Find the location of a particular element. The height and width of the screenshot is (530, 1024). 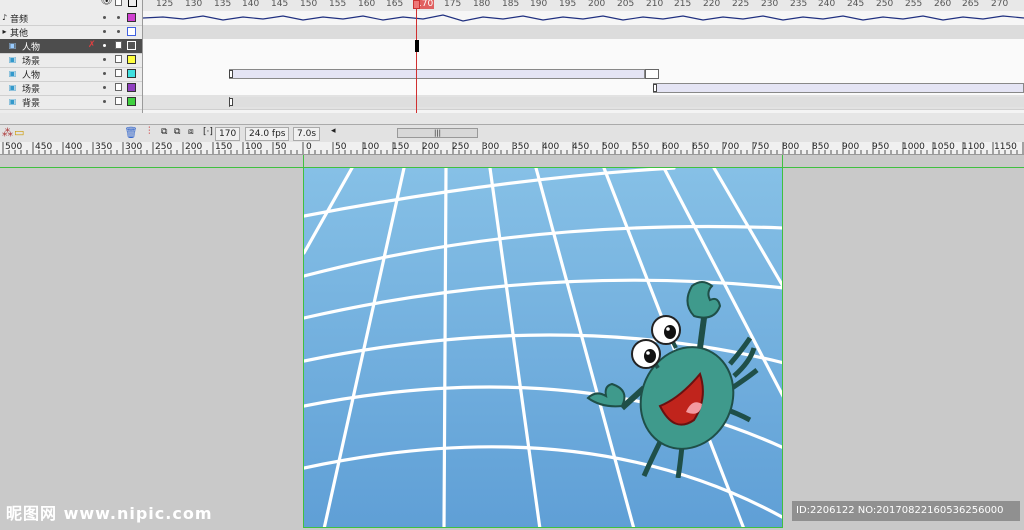

current-keyframe is located at coordinates (417, 46).